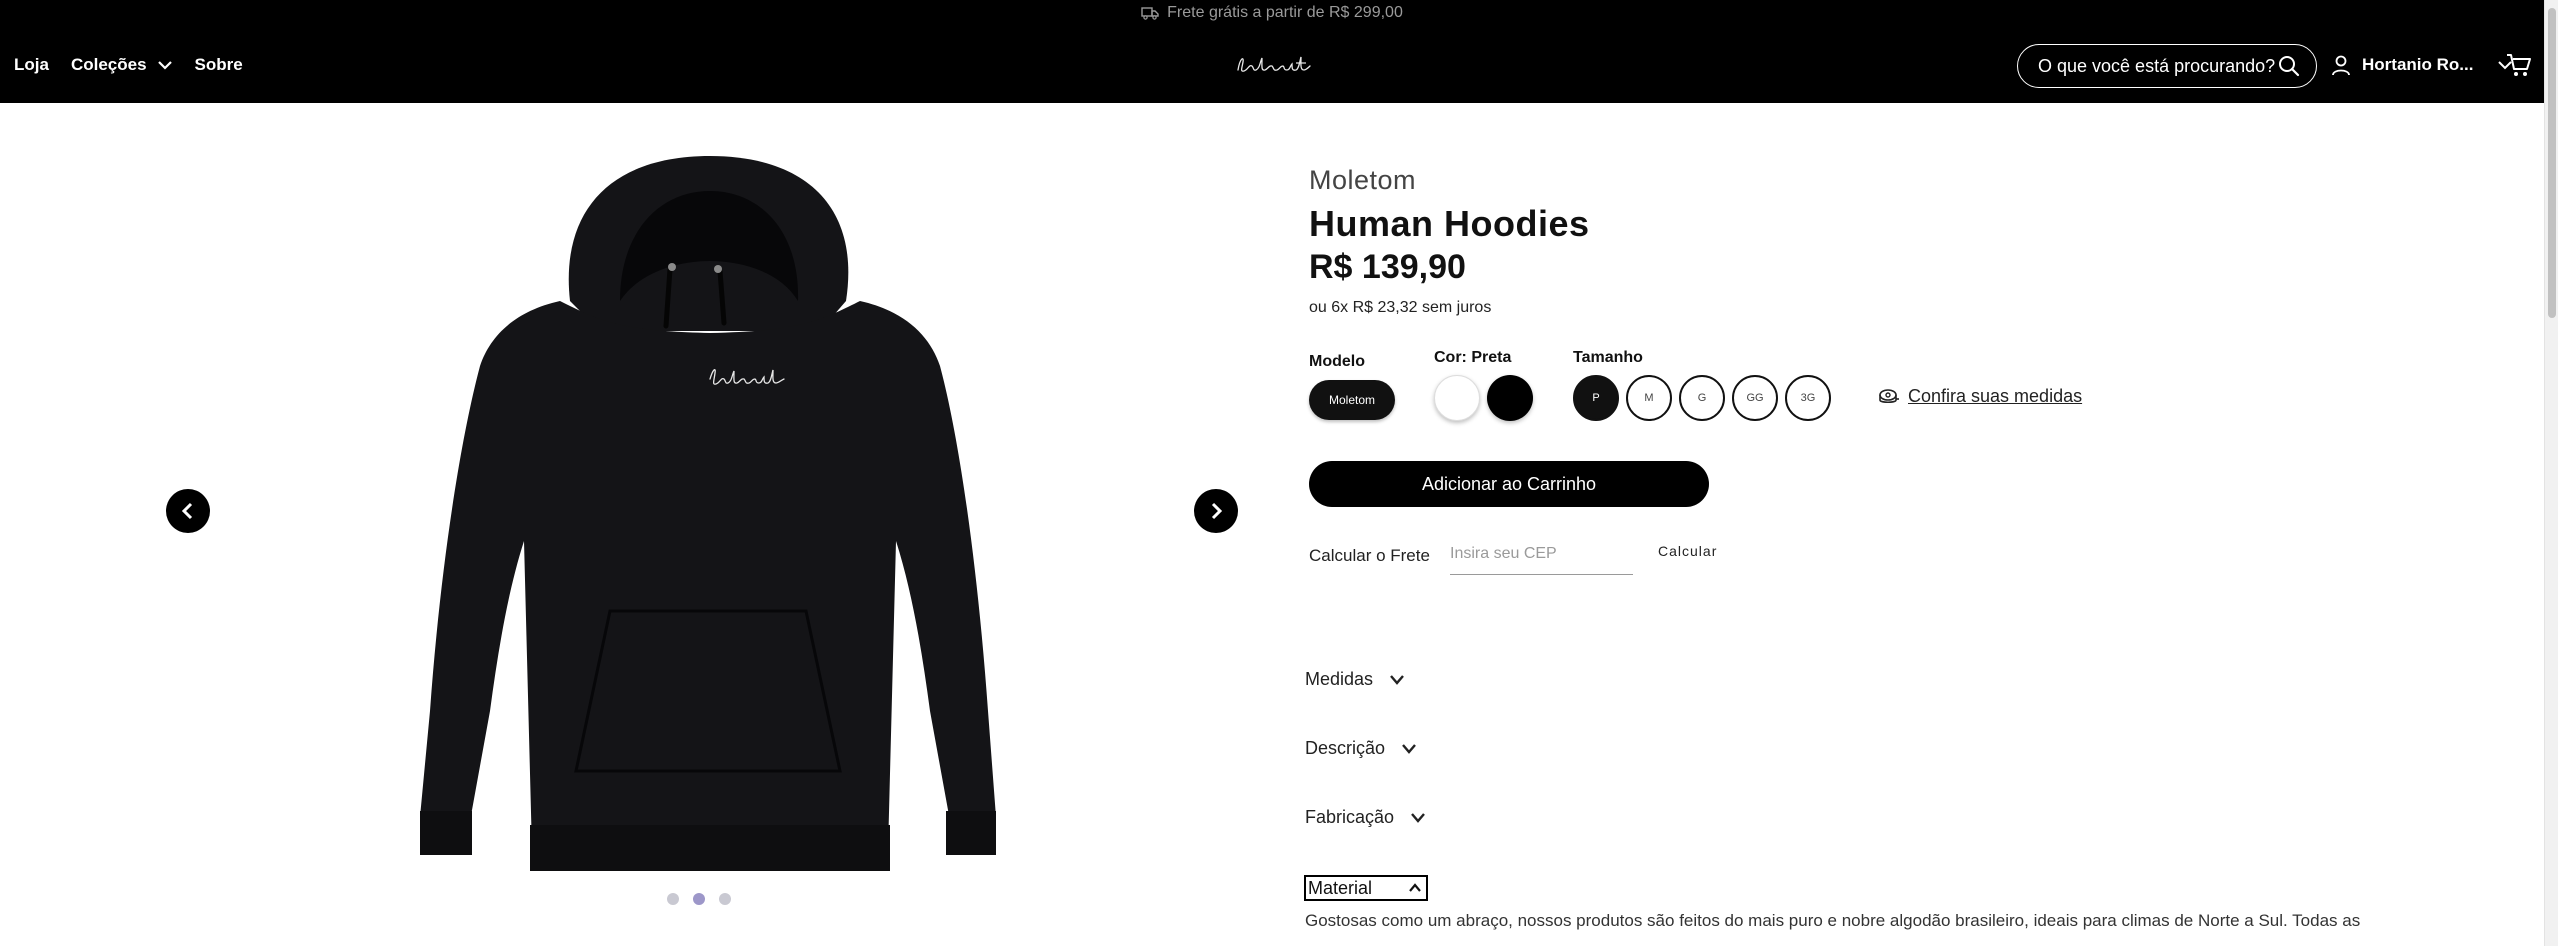 This screenshot has width=2558, height=946. I want to click on nav-item-sobre: Sobre, so click(219, 65).